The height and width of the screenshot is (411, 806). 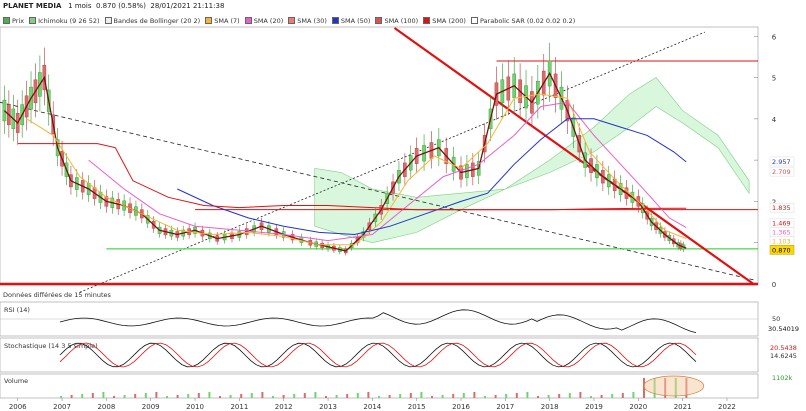 What do you see at coordinates (151, 407) in the screenshot?
I see `x-tick-label: 2009` at bounding box center [151, 407].